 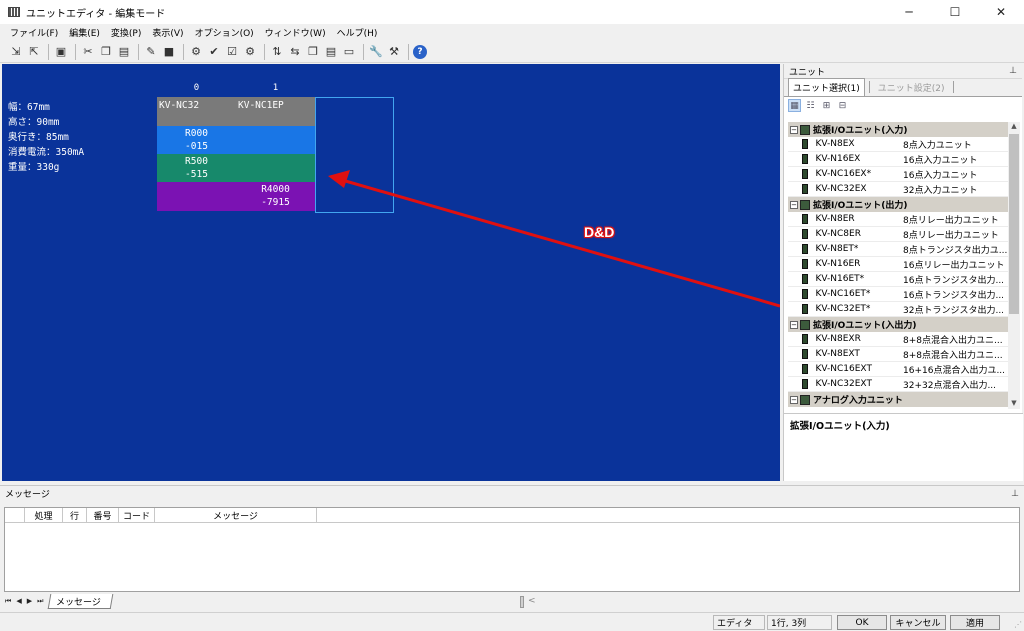 What do you see at coordinates (1014, 224) in the screenshot?
I see `scrollbar-thumb` at bounding box center [1014, 224].